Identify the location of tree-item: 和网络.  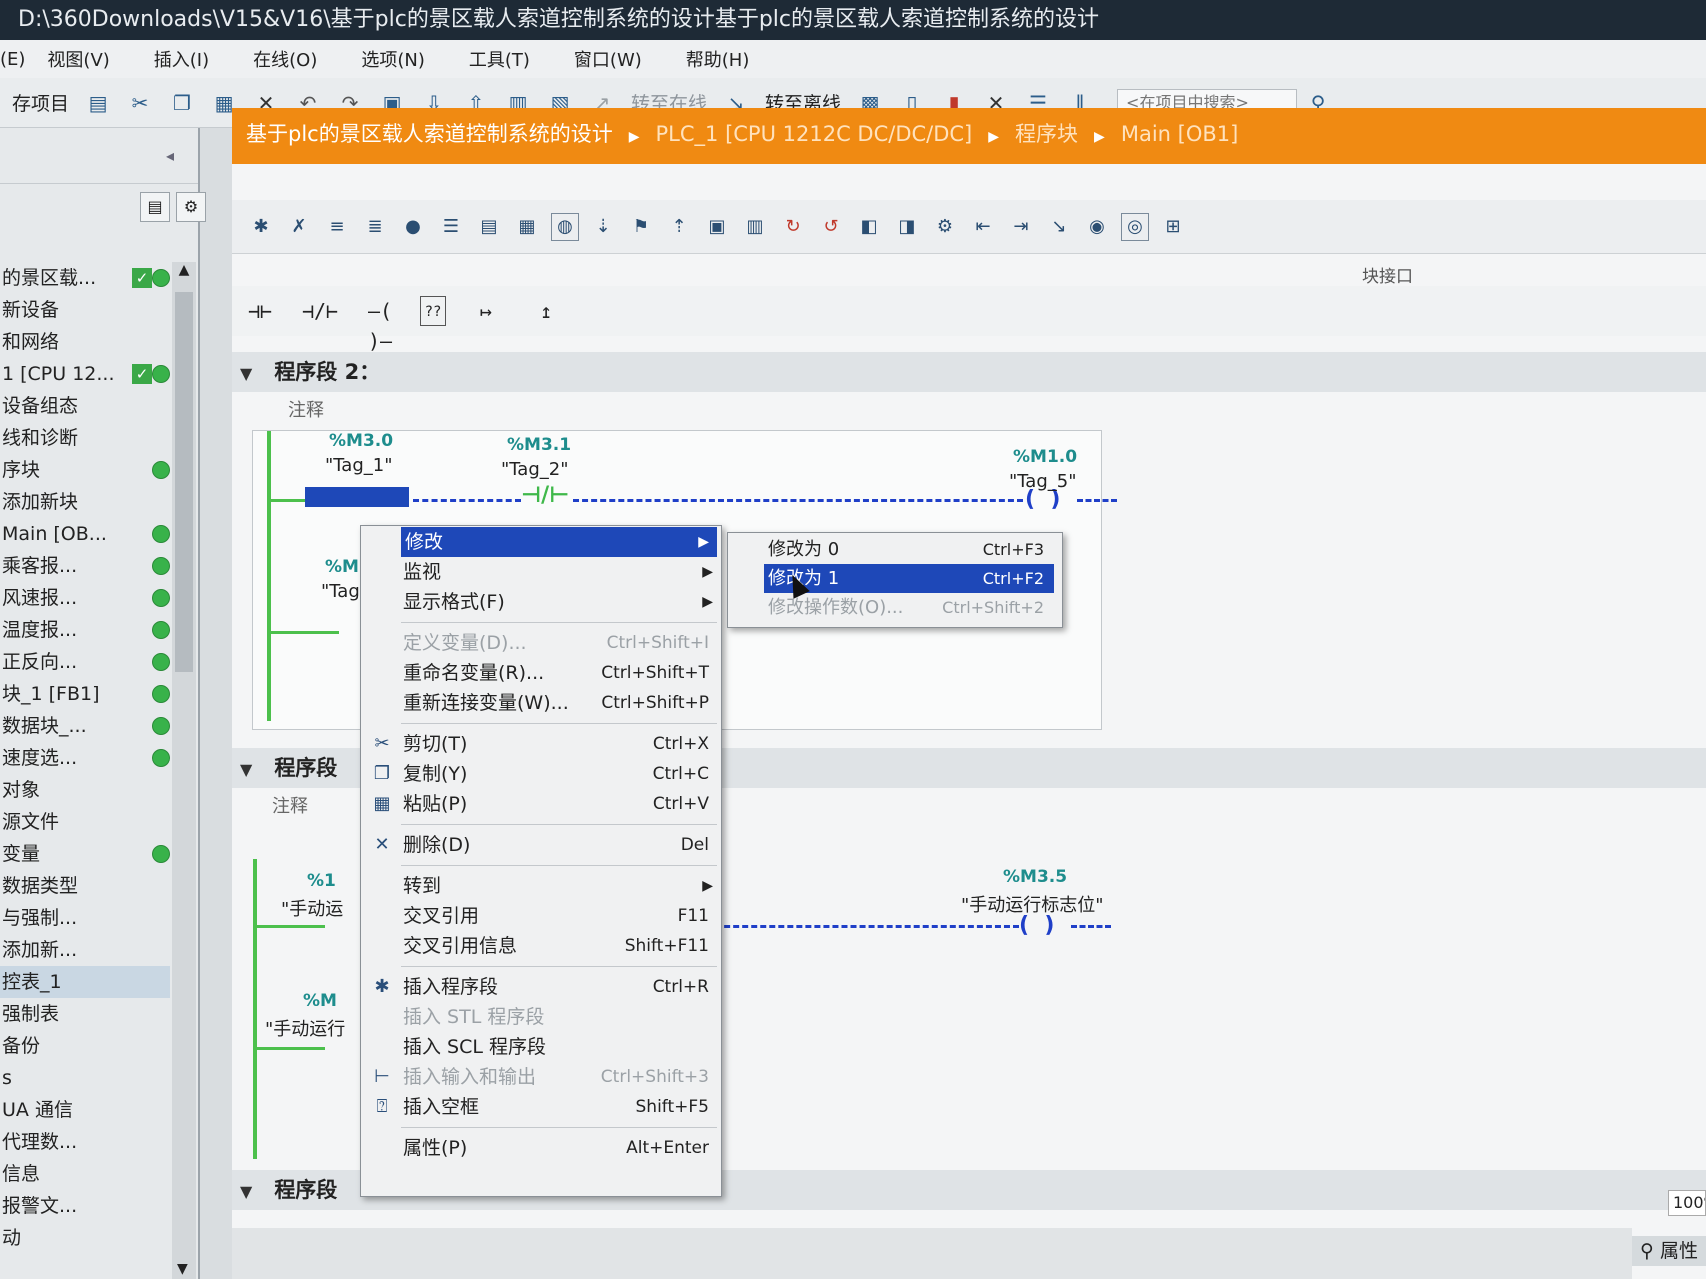
(85, 342).